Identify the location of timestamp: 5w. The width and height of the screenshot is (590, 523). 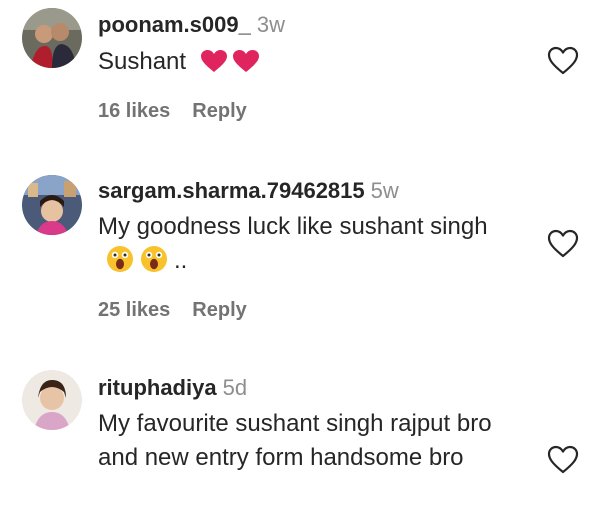
(385, 190).